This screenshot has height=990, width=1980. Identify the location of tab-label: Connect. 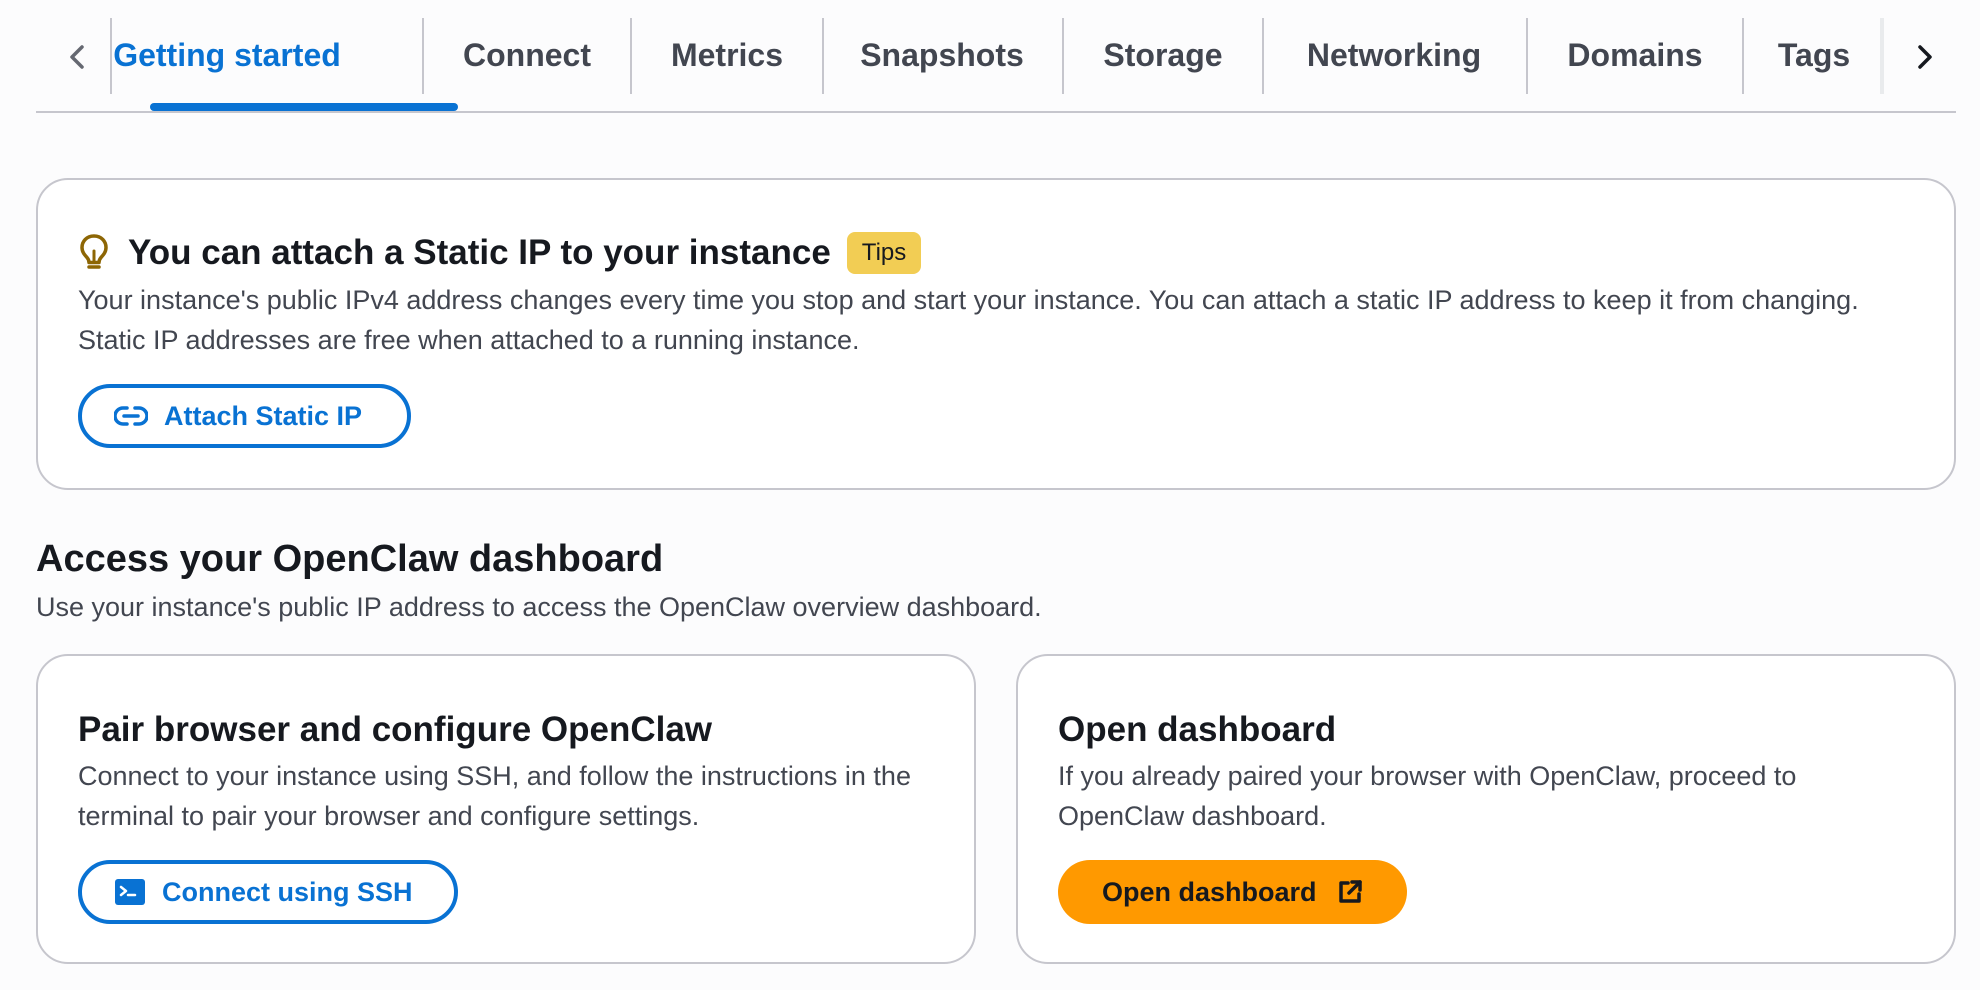
(527, 55).